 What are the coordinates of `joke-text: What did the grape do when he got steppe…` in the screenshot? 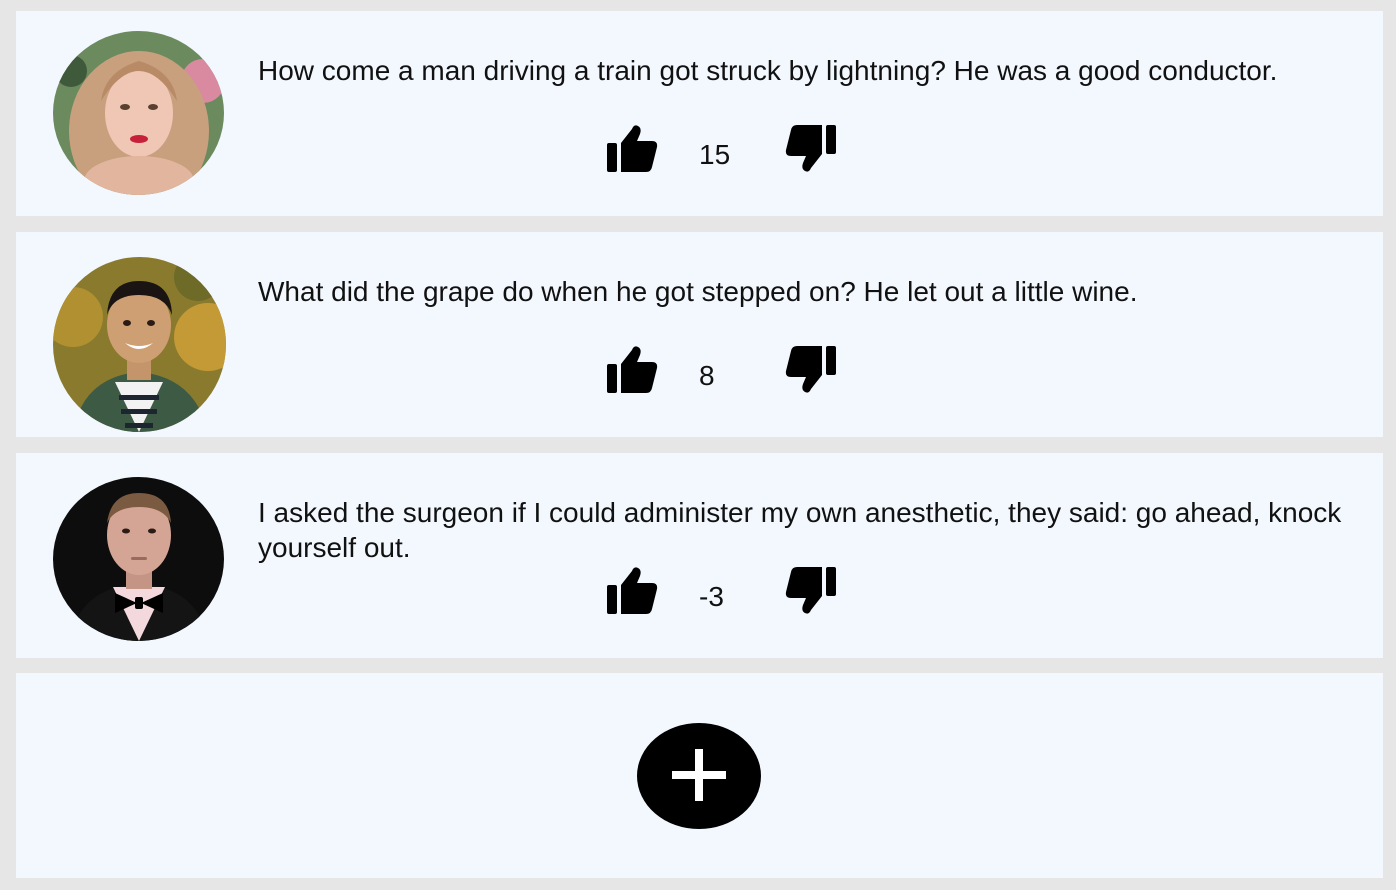 It's located at (698, 291).